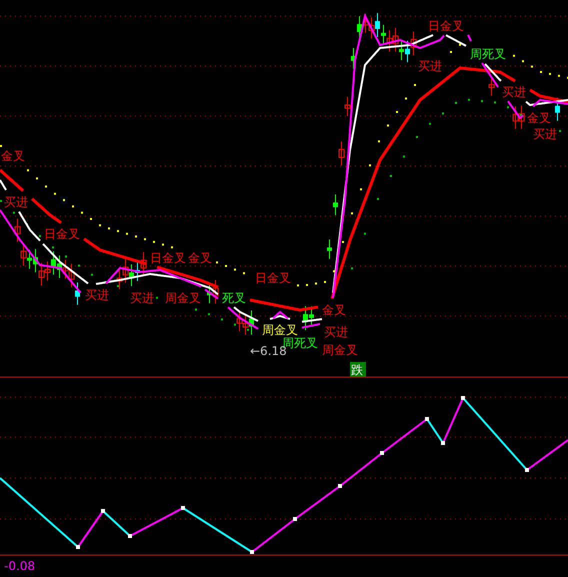  I want to click on indicator-value: -0.08, so click(20, 566).